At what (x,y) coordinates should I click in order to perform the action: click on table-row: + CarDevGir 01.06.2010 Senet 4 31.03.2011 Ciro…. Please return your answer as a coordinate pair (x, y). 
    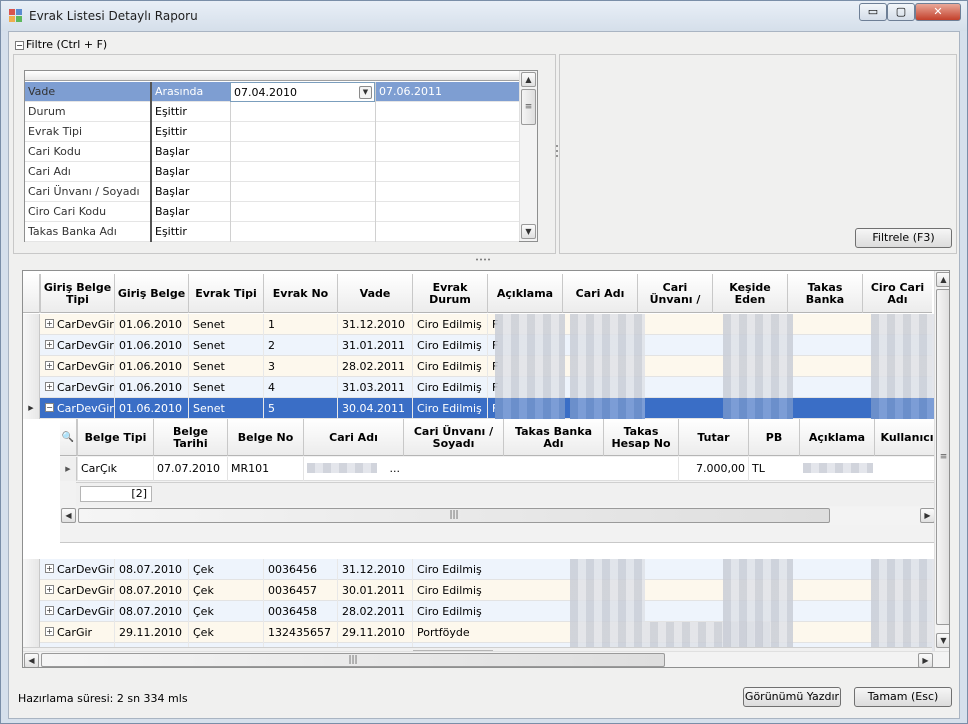
    Looking at the image, I should click on (482, 387).